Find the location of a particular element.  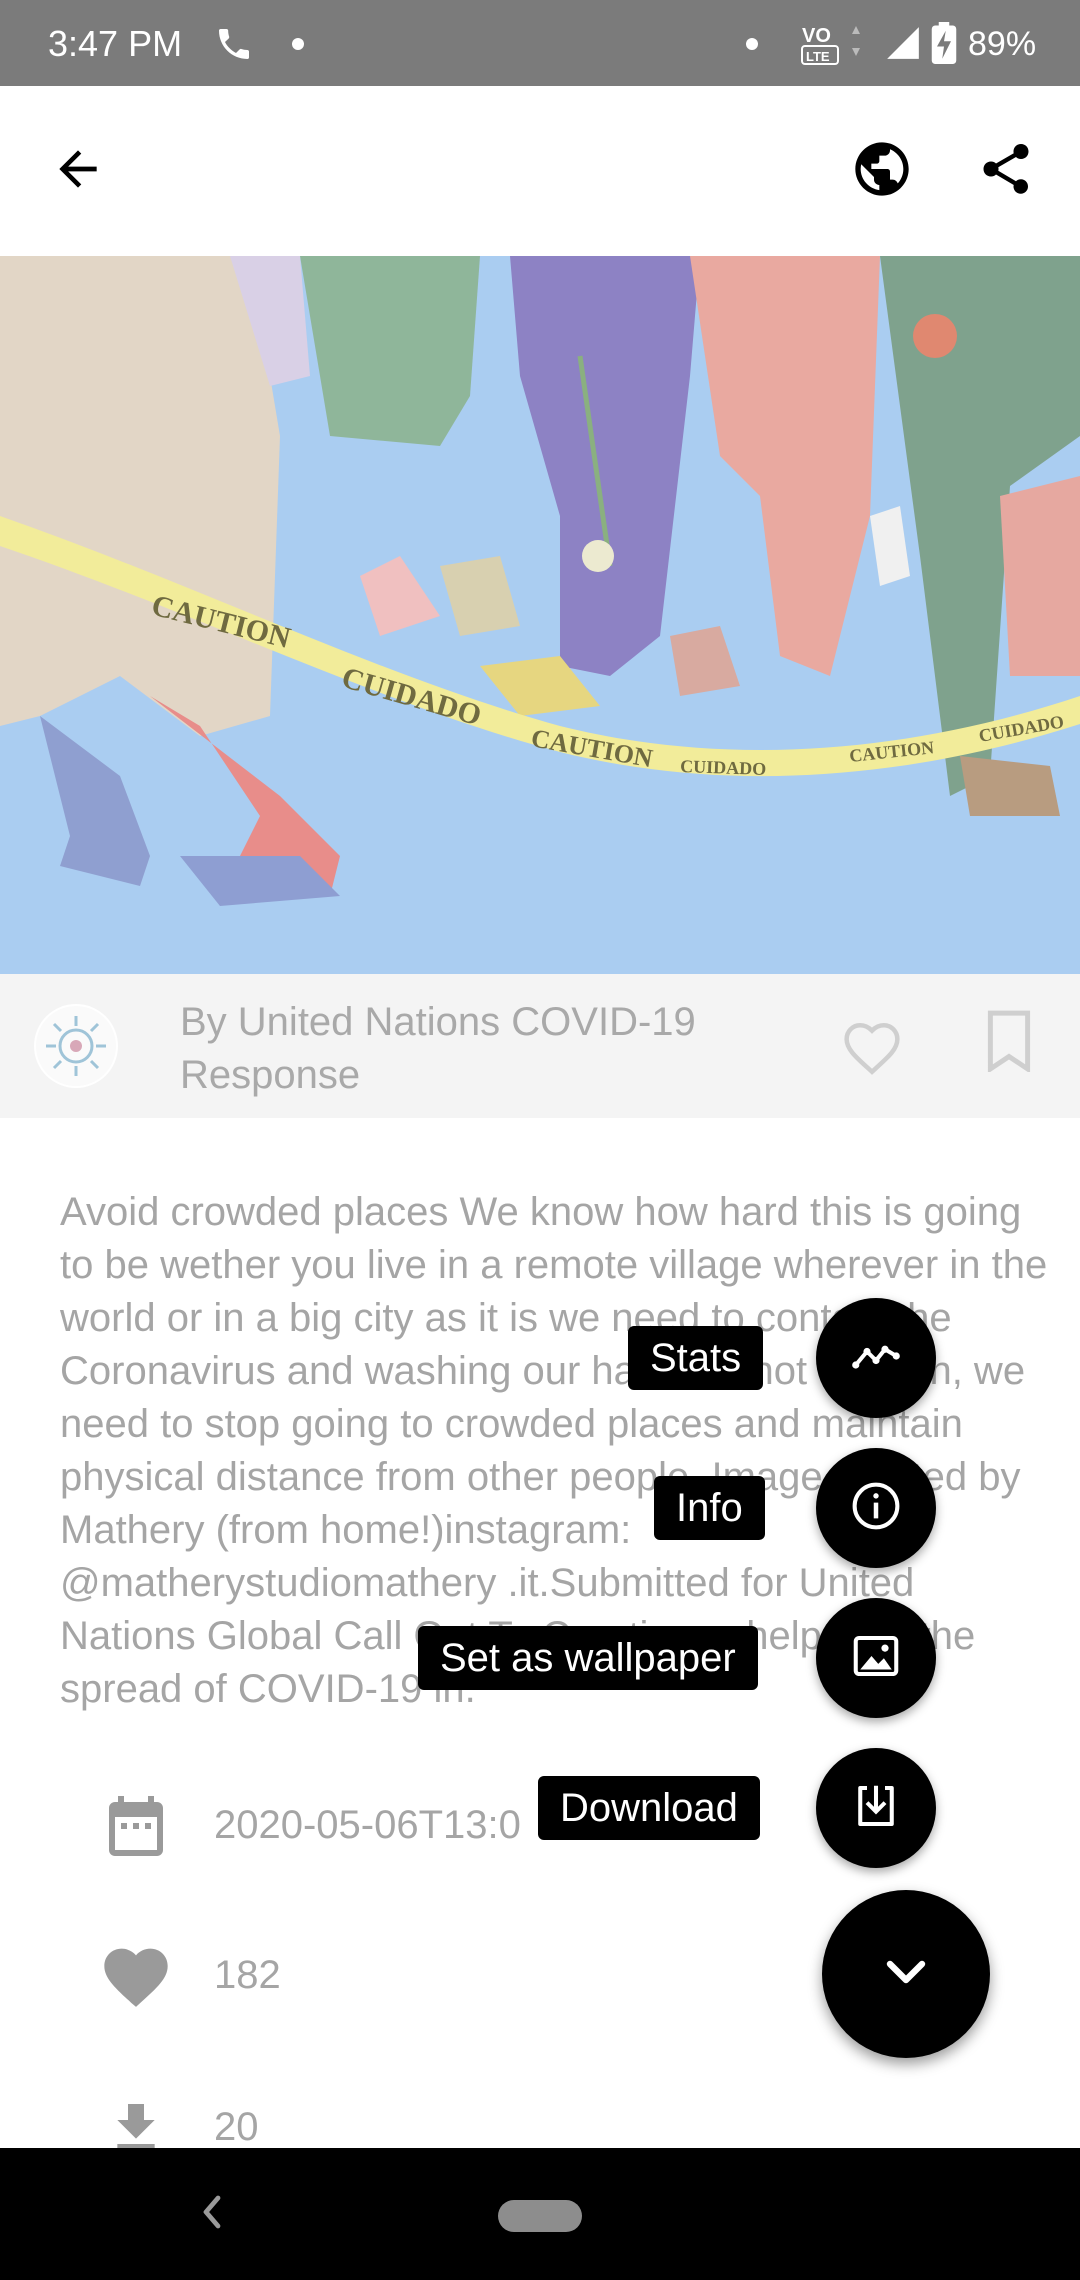

info-button is located at coordinates (876, 1508).